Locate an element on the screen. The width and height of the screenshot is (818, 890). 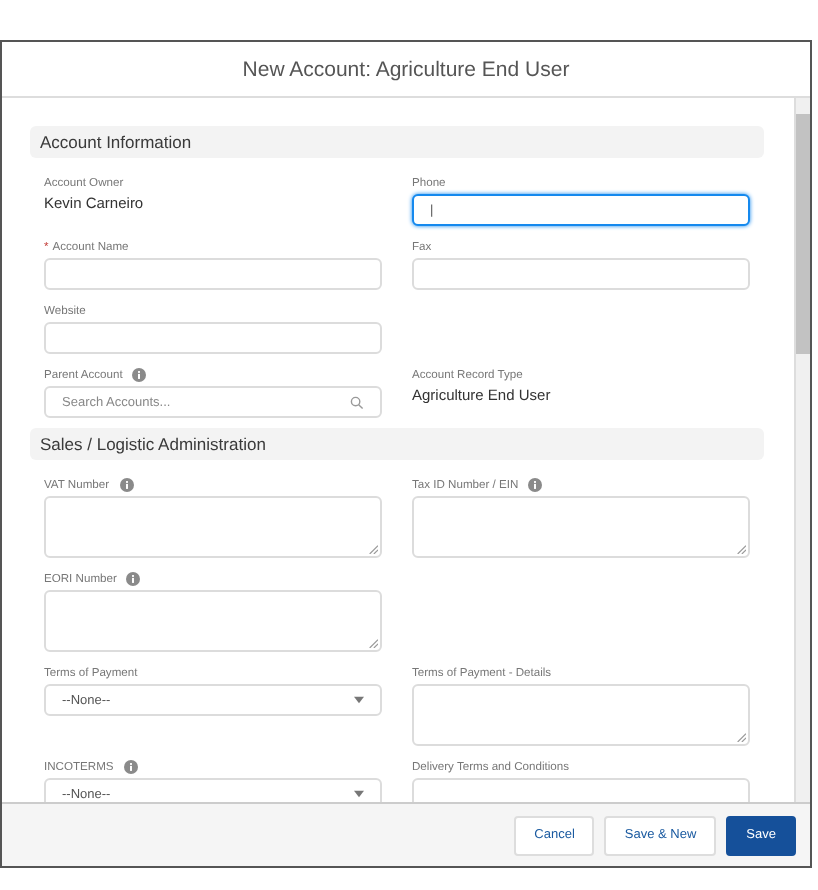
section-header: Account Information is located at coordinates (397, 142).